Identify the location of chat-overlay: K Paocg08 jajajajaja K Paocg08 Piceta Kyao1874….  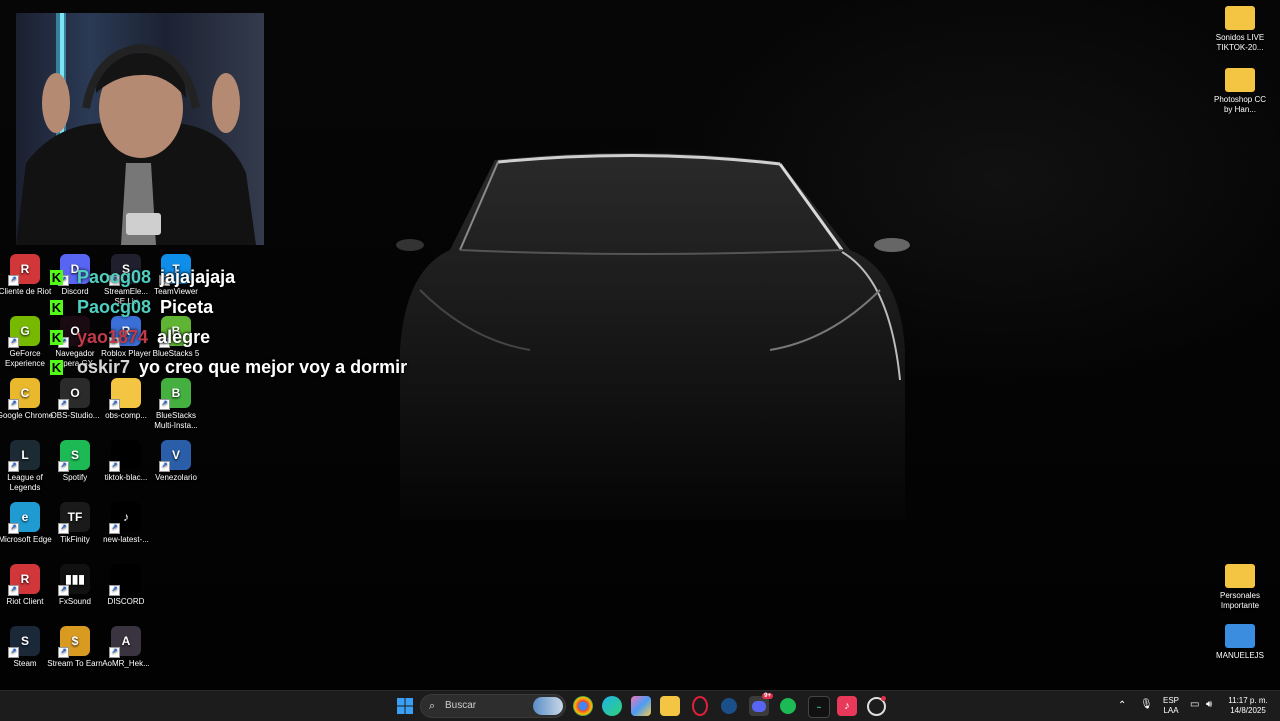
(228, 322).